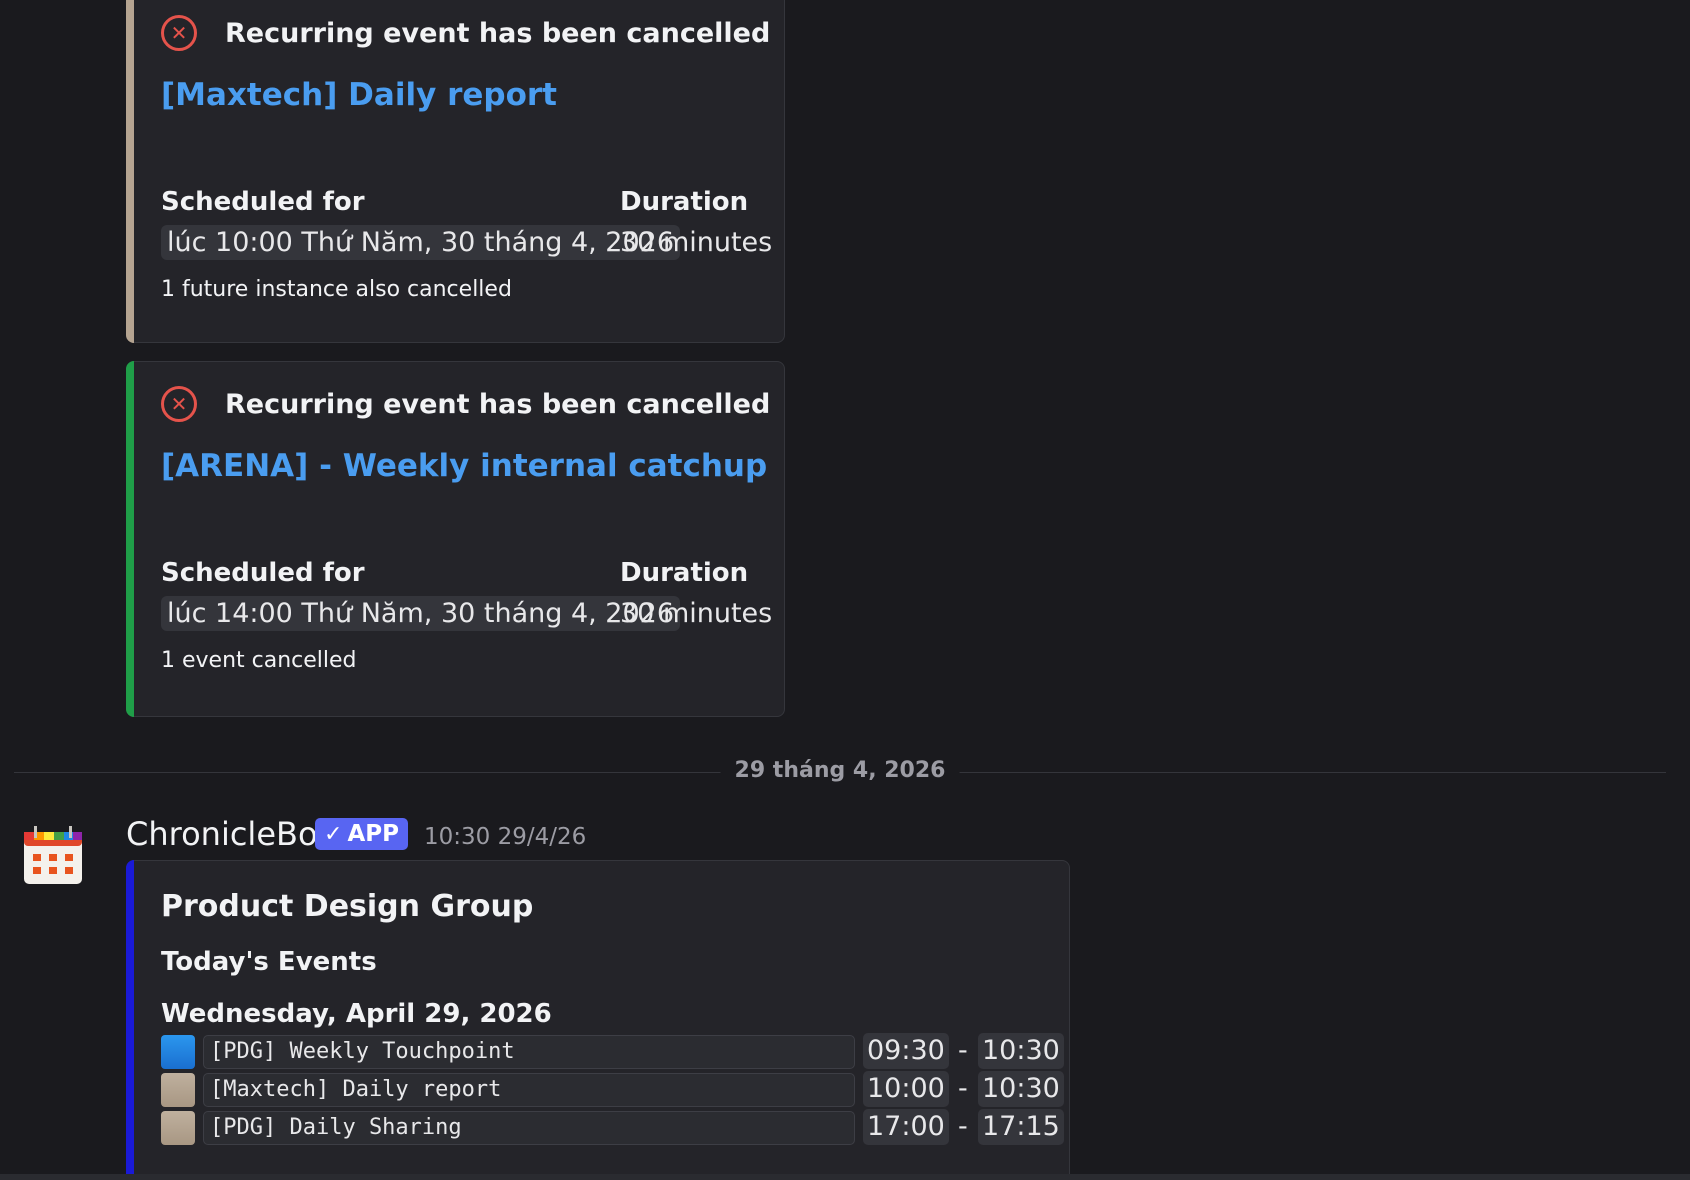 The width and height of the screenshot is (1690, 1180). I want to click on event-start-time: 17:00, so click(906, 1127).